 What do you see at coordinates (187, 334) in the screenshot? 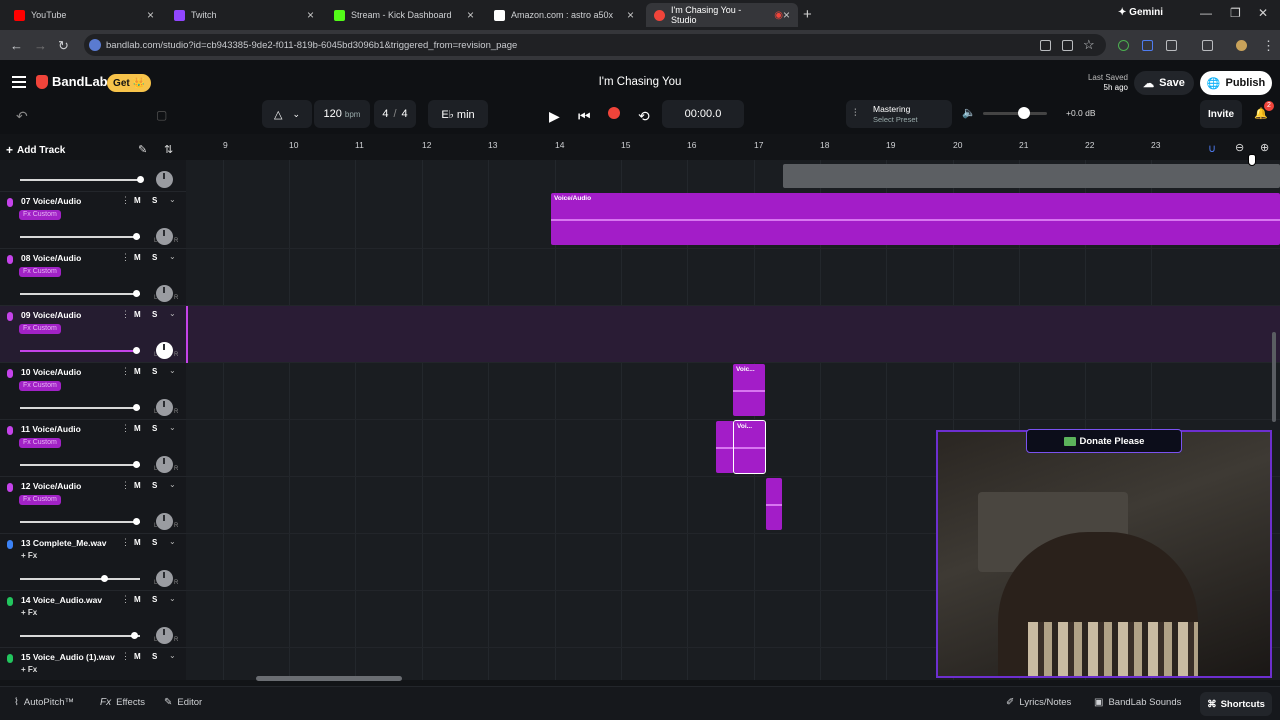
I see `playhead` at bounding box center [187, 334].